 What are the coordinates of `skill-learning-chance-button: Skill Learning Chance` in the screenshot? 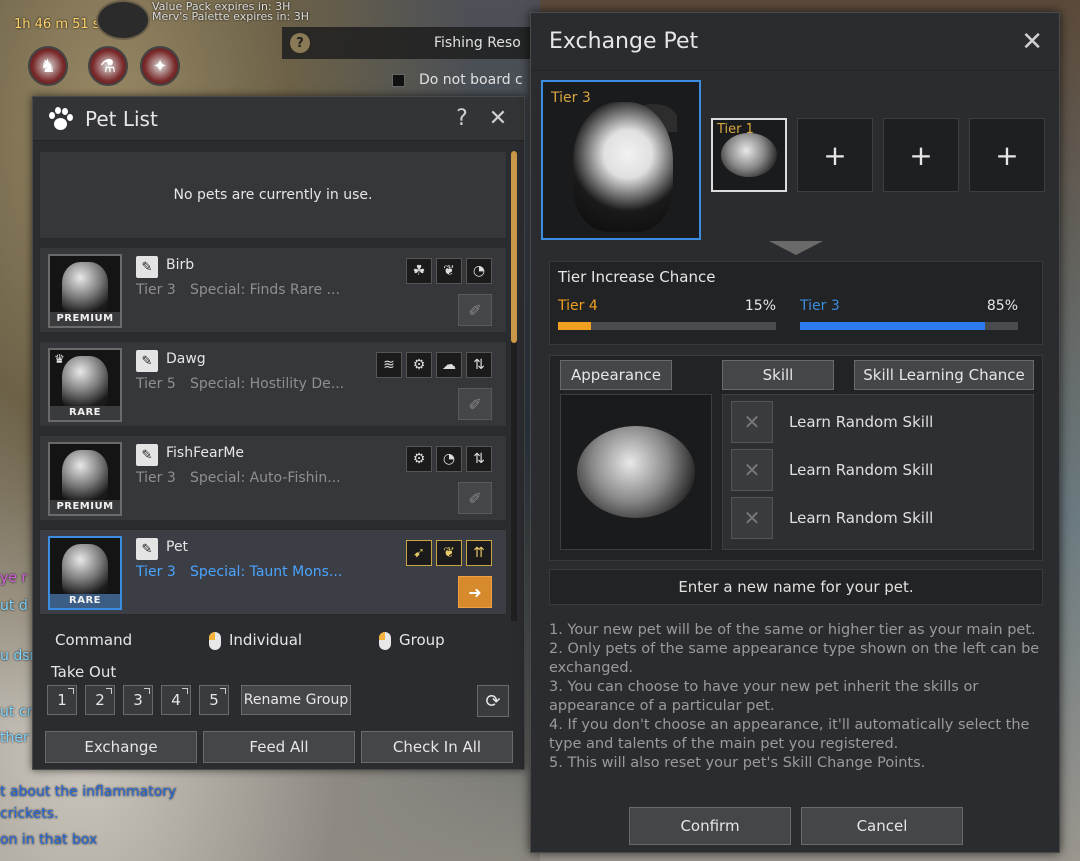 It's located at (944, 375).